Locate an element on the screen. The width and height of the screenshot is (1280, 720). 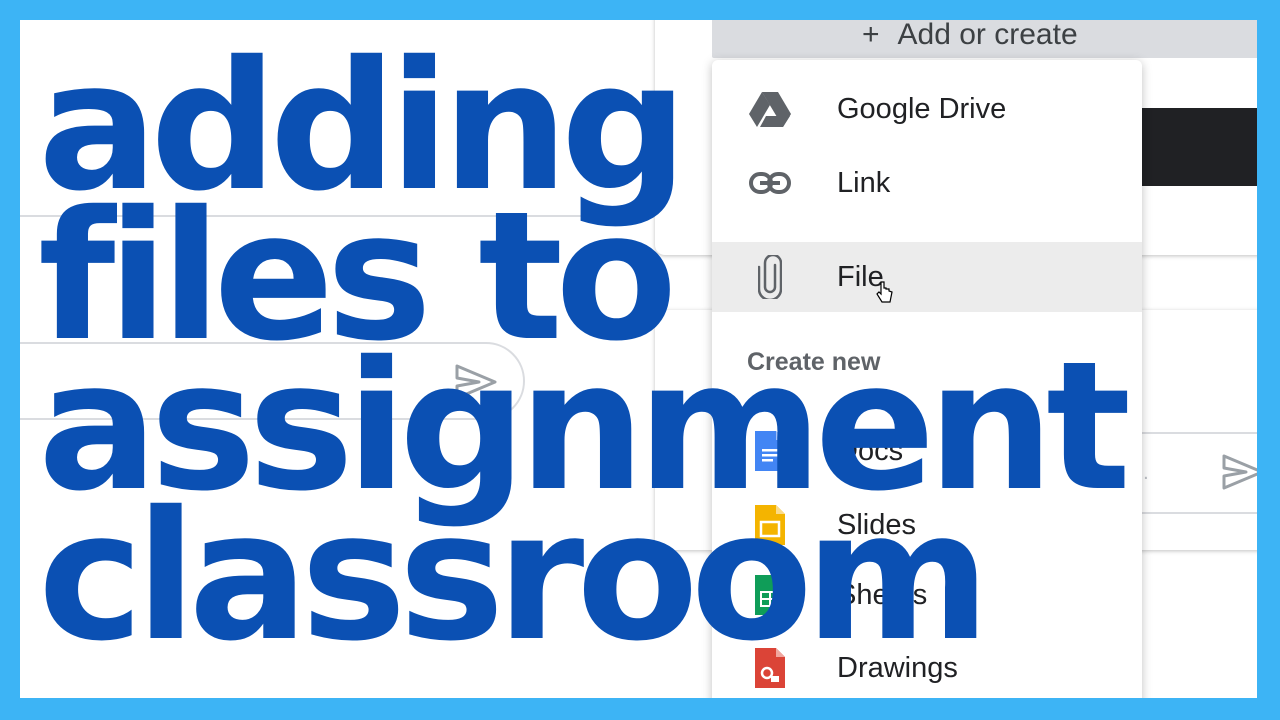
plus-icon: + is located at coordinates (871, 35).